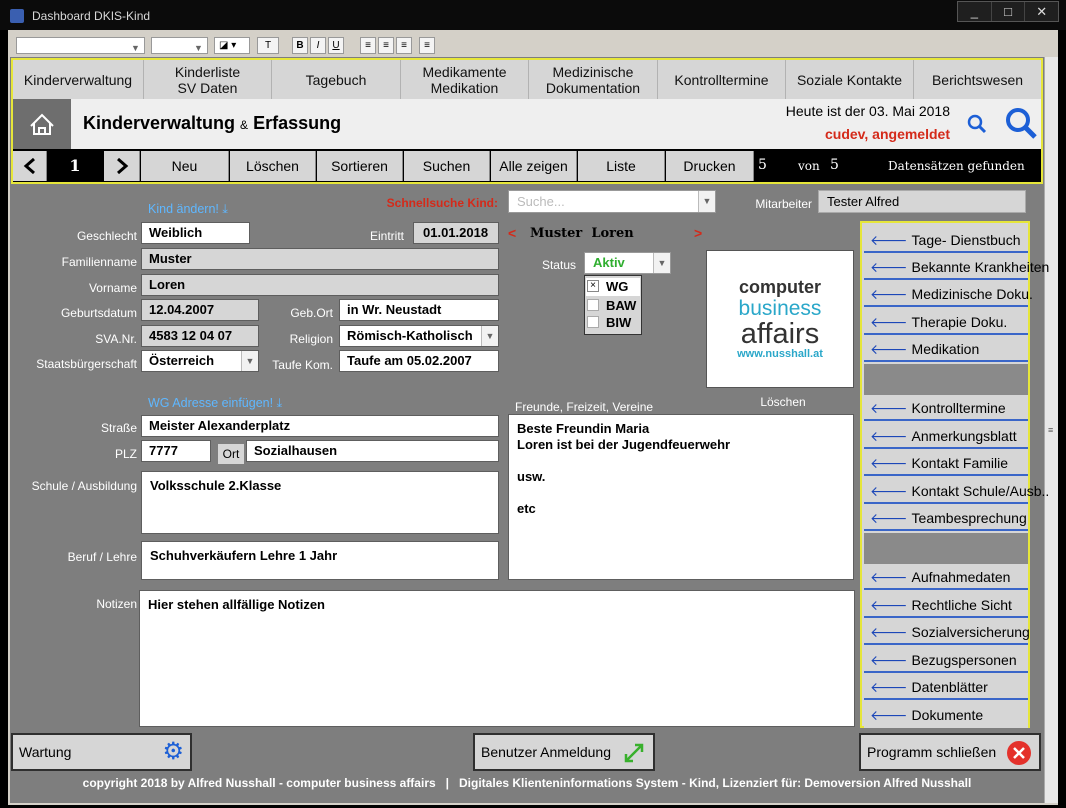 This screenshot has height=808, width=1066. I want to click on freunde-label: Freunde, Freizeit, Vereine, so click(584, 407).